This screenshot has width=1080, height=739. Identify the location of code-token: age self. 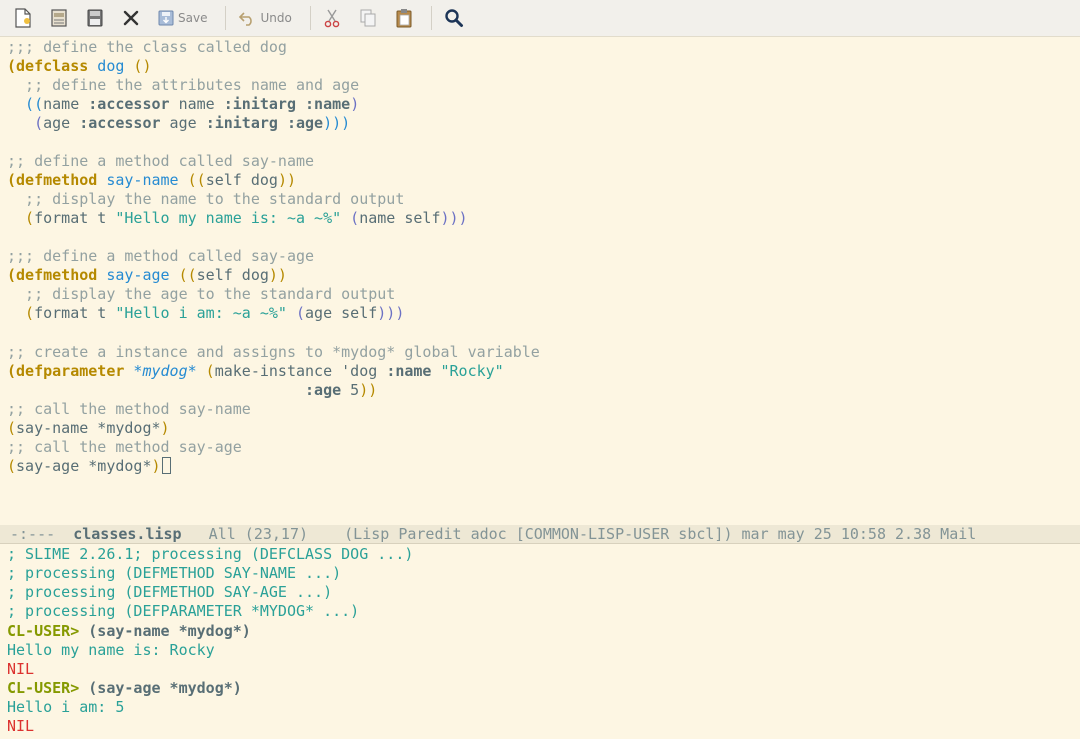
(341, 313).